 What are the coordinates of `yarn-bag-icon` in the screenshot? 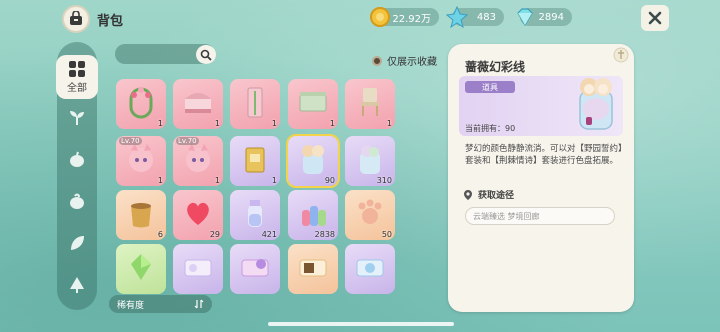 It's located at (370, 159).